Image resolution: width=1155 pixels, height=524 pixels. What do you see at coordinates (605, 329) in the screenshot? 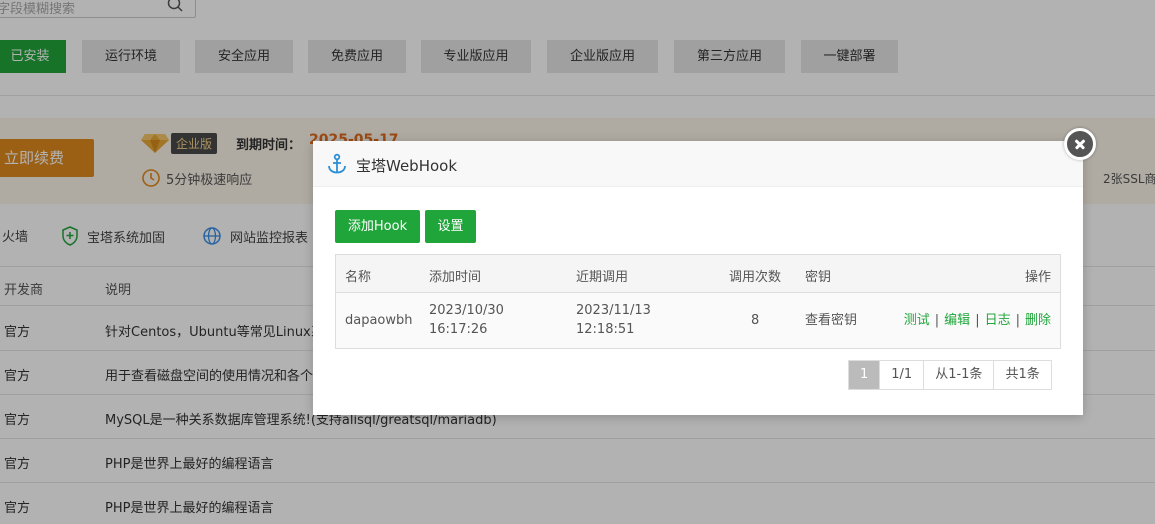
I see `hook-recent-clock: 12:18:51` at bounding box center [605, 329].